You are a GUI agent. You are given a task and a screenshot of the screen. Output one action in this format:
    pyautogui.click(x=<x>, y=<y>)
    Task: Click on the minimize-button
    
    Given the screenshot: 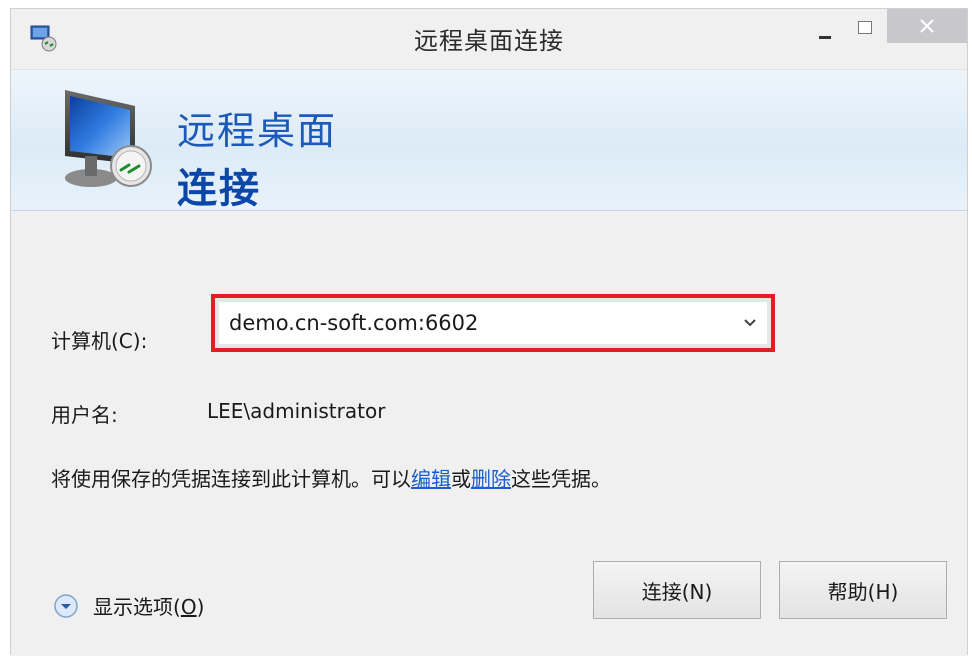 What is the action you would take?
    pyautogui.click(x=824, y=26)
    